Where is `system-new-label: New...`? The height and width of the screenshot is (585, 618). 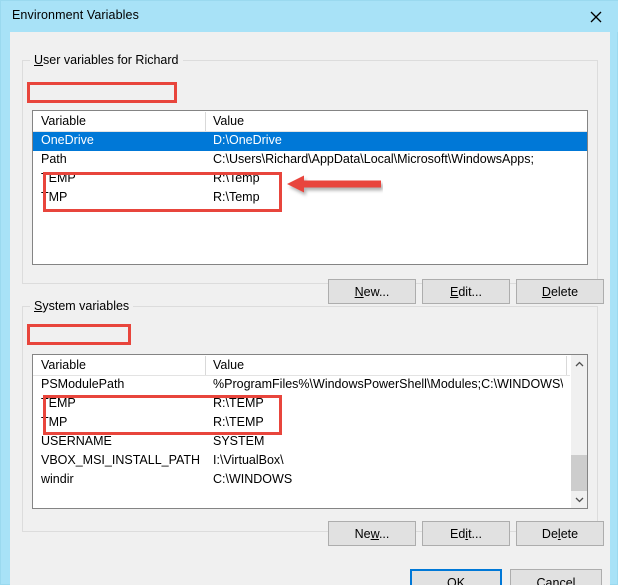 system-new-label: New... is located at coordinates (372, 533).